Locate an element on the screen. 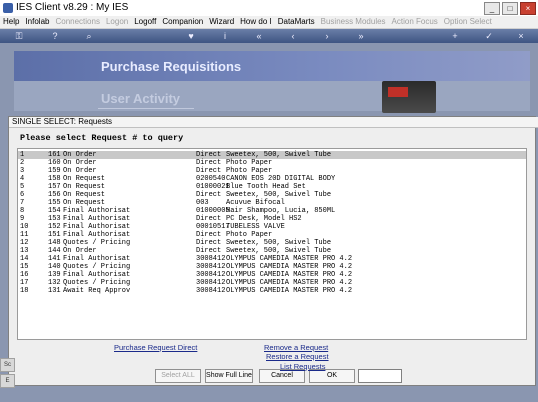 The height and width of the screenshot is (402, 538). key-icon: ⚿ is located at coordinates (19, 36).